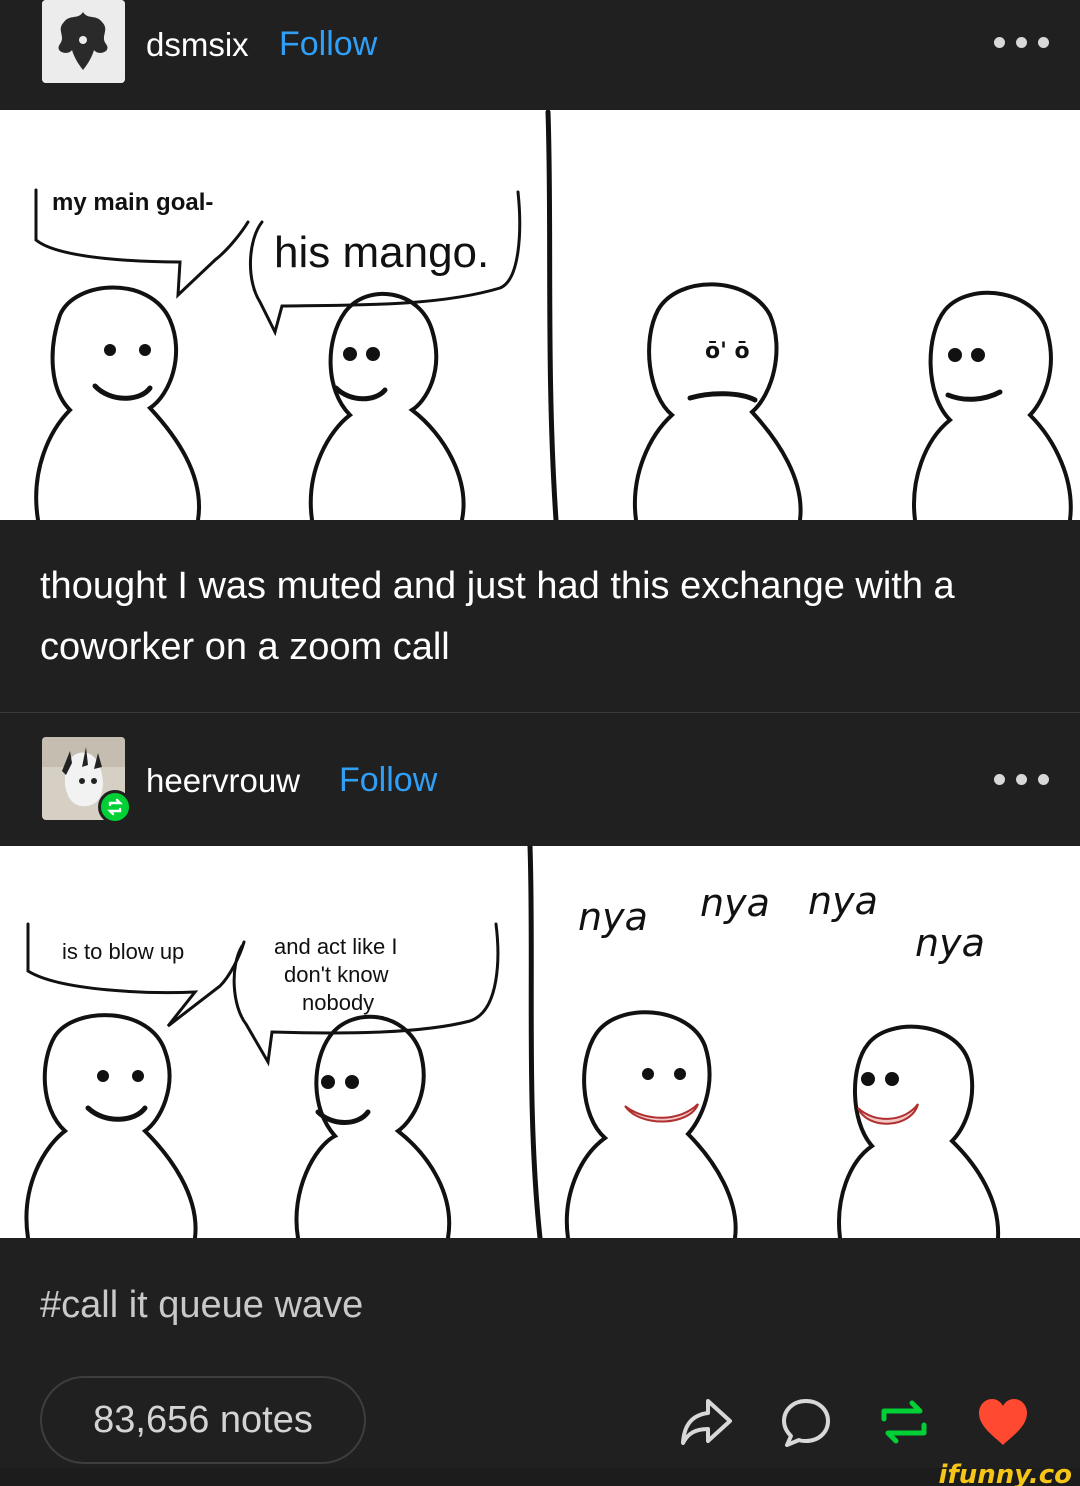  Describe the element at coordinates (338, 1002) in the screenshot. I see `post2-bubble2-line3: nobody` at that location.